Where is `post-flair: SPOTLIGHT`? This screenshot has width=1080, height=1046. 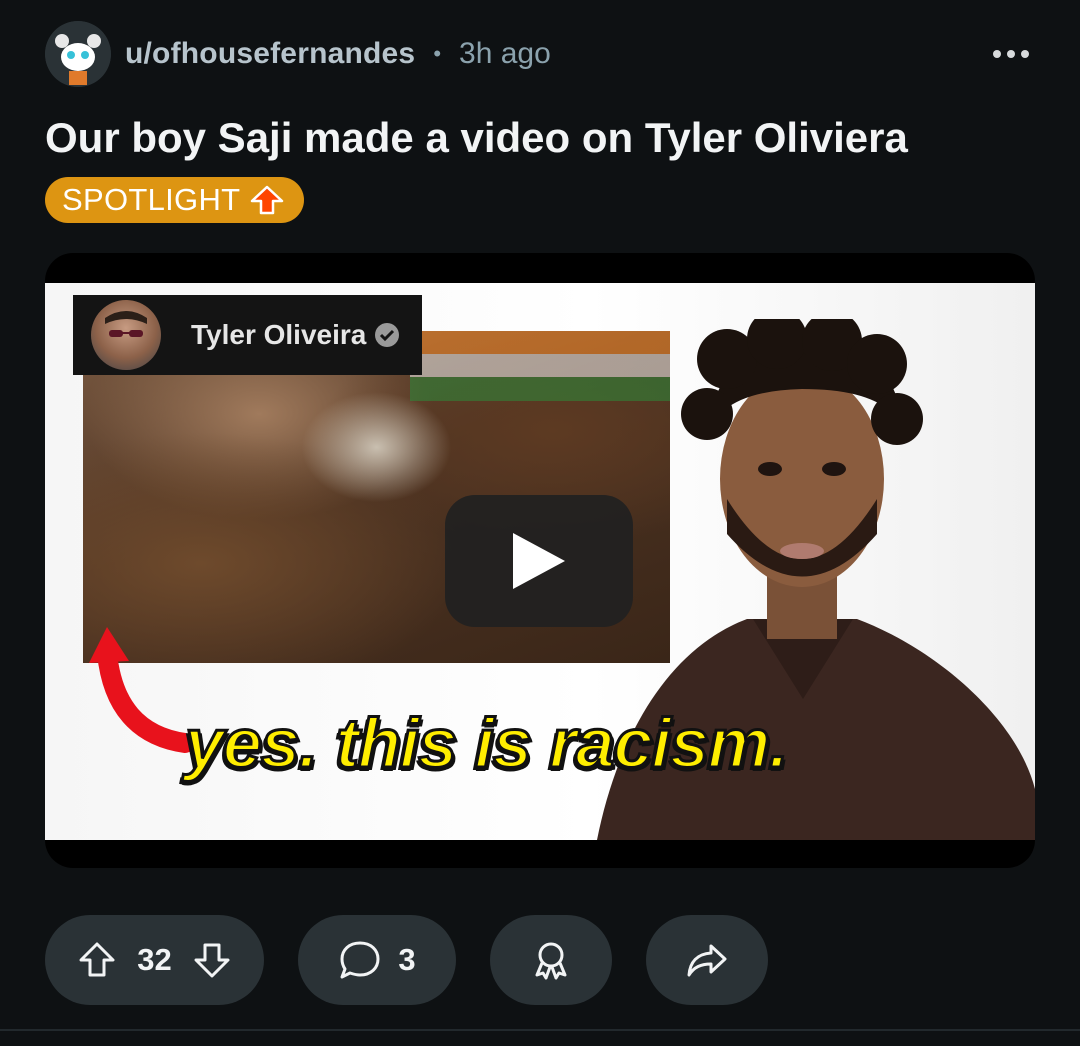
post-flair: SPOTLIGHT is located at coordinates (175, 200).